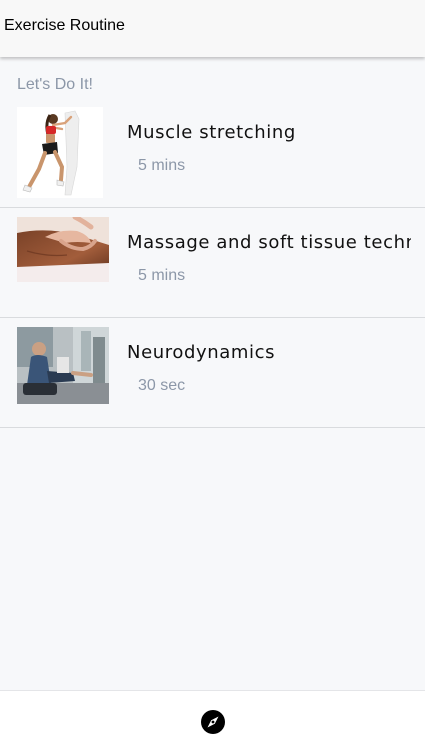 This screenshot has height=750, width=425. What do you see at coordinates (63, 249) in the screenshot?
I see `back-massage-thumbnail` at bounding box center [63, 249].